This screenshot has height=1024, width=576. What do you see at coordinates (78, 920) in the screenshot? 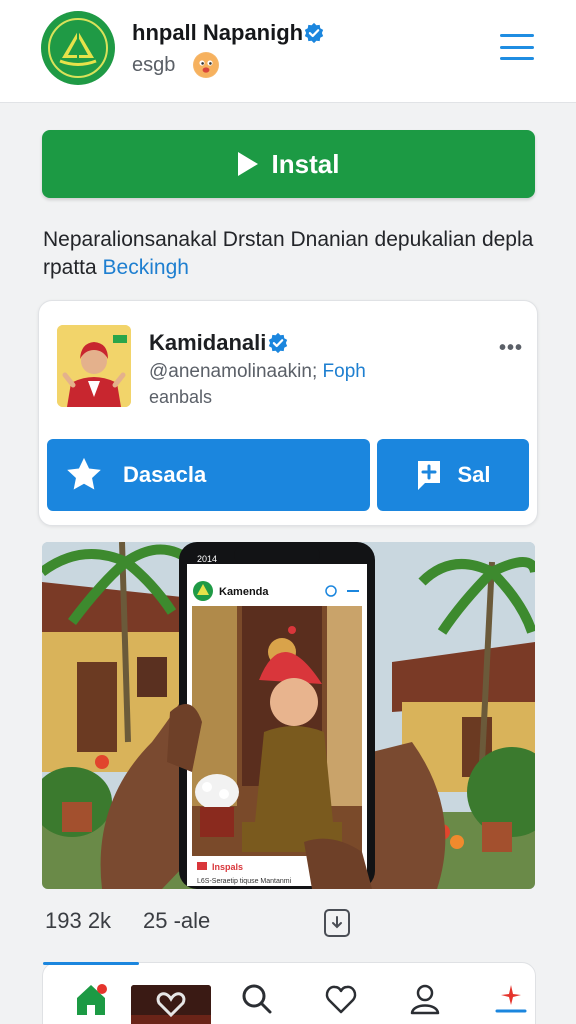
I see `likes-count: 193 2k` at bounding box center [78, 920].